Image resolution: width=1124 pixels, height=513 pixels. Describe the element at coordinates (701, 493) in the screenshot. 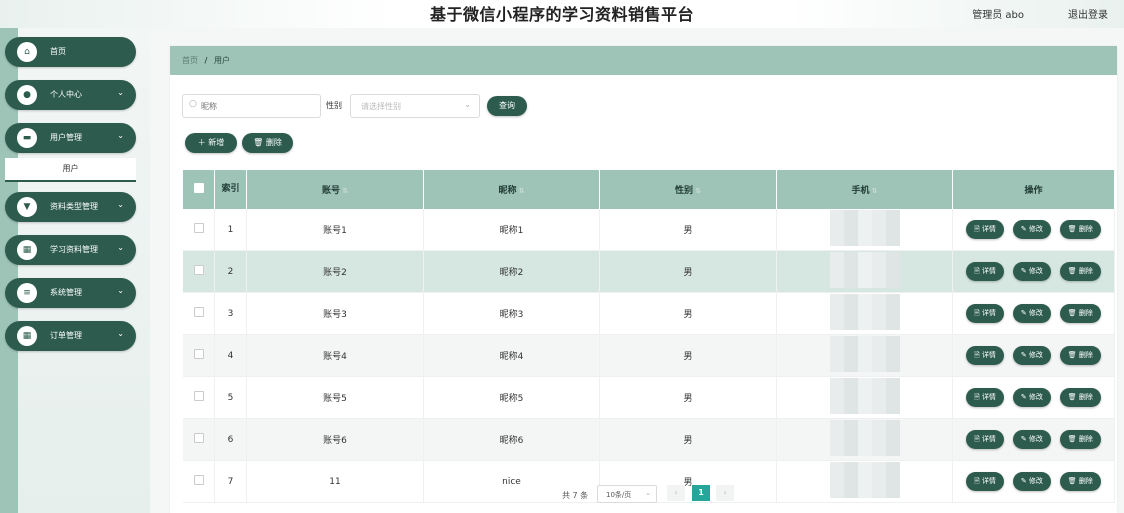

I see `page-button-current: 1` at that location.